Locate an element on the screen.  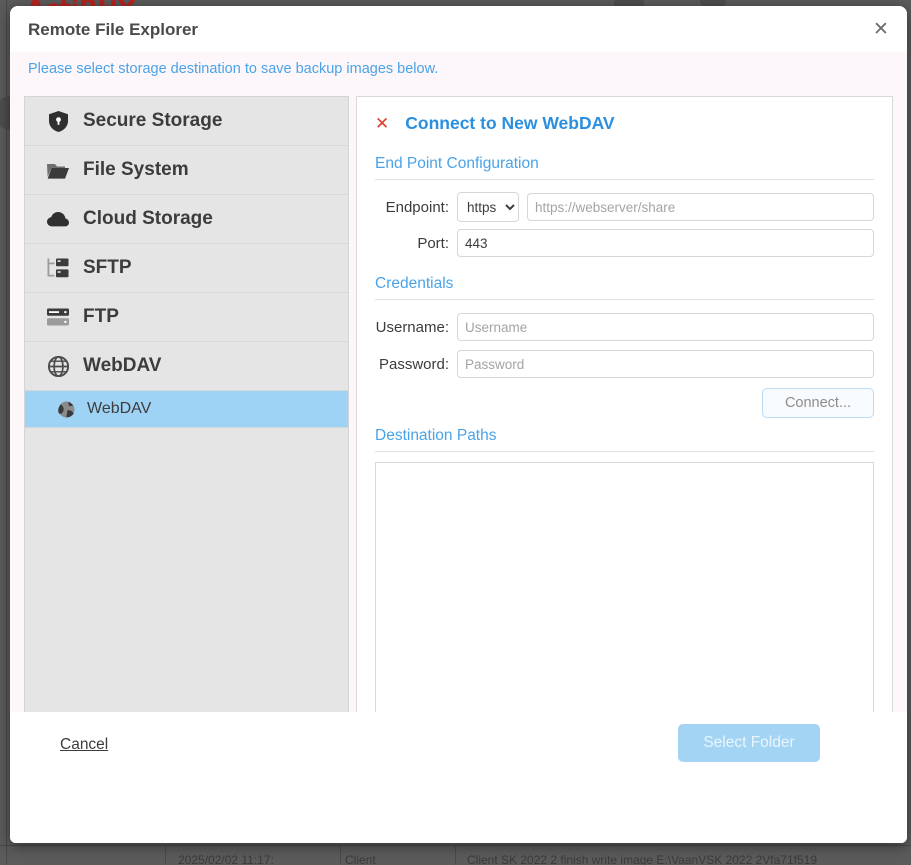
sidebar-item-secure-storage: Secure Storage is located at coordinates (186, 121).